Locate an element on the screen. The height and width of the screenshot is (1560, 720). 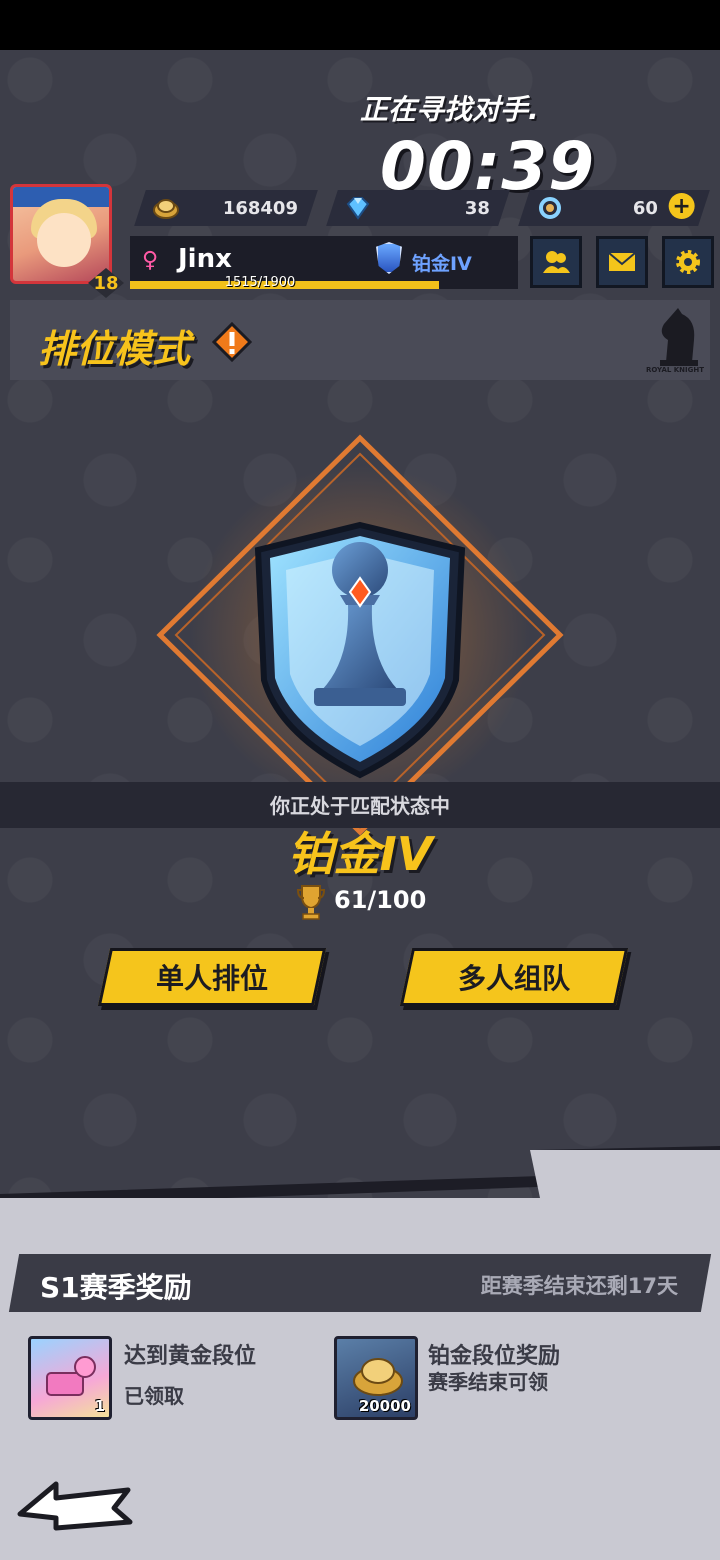
reward-quantity: 1 is located at coordinates (99, 1406).